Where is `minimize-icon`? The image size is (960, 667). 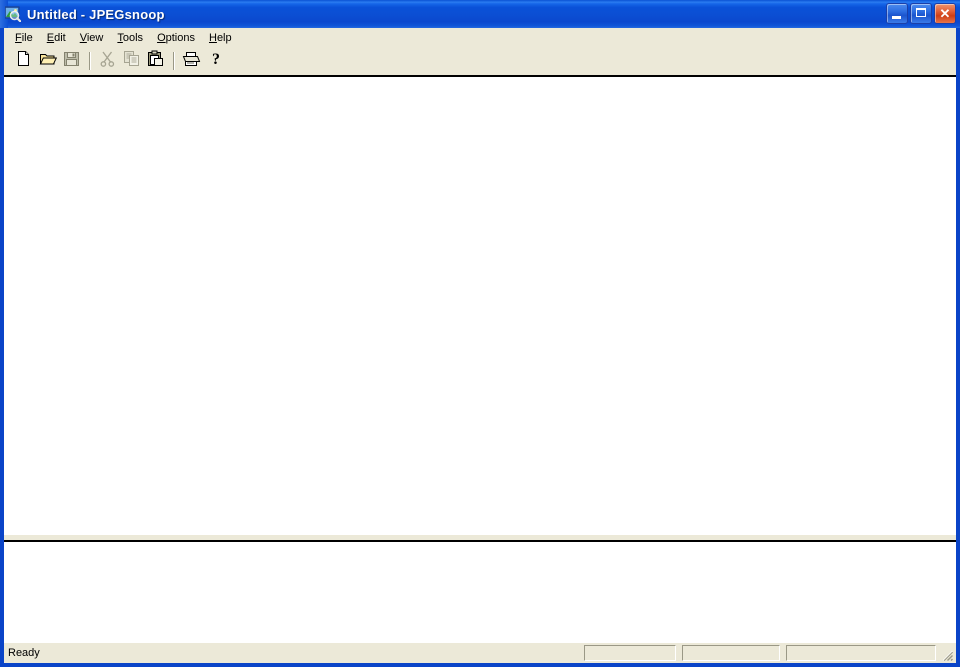
minimize-icon is located at coordinates (896, 17).